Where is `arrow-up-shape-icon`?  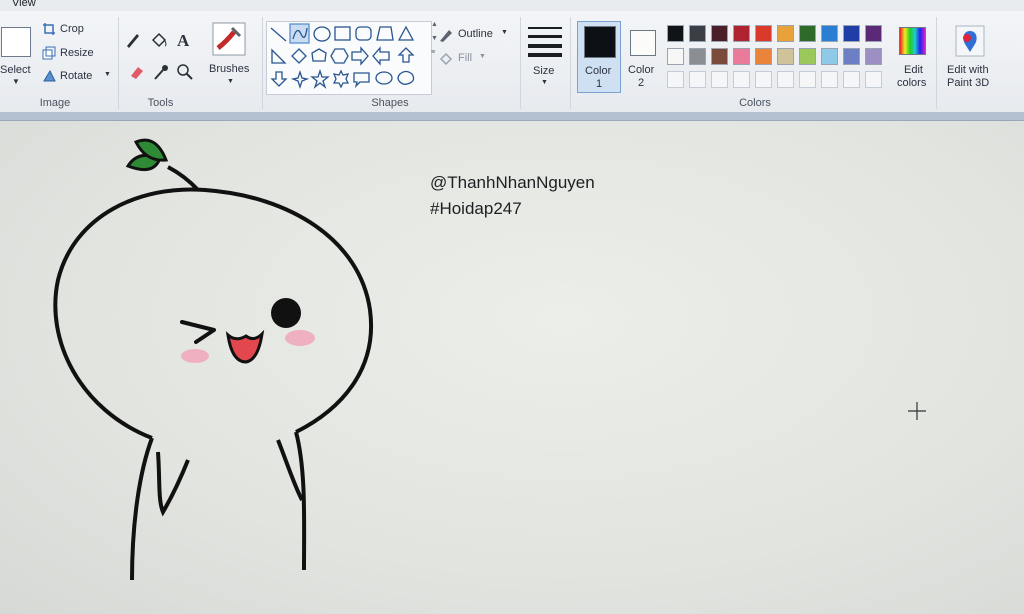
arrow-up-shape-icon is located at coordinates (406, 55).